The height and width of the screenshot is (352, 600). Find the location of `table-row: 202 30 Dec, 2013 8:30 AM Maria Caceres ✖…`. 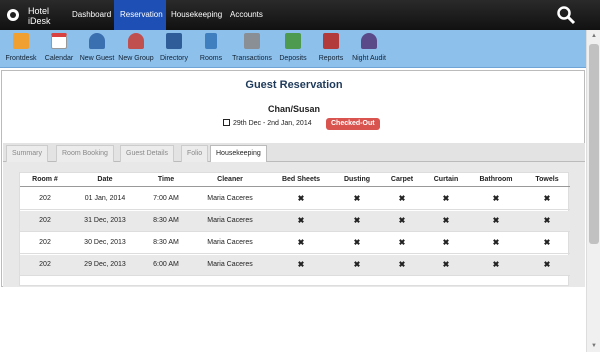

table-row: 202 30 Dec, 2013 8:30 AM Maria Caceres ✖… is located at coordinates (295, 243).